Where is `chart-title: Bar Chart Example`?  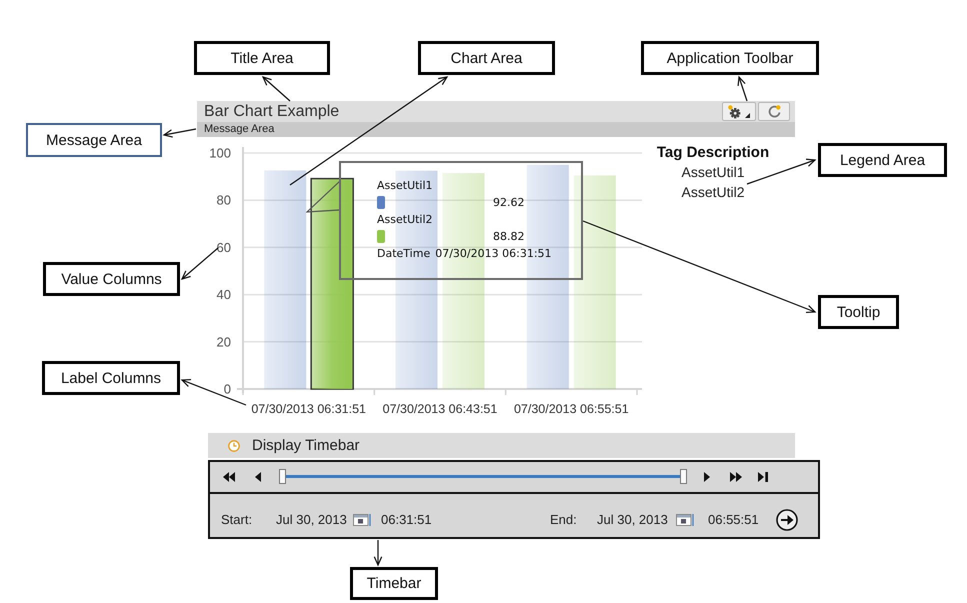 chart-title: Bar Chart Example is located at coordinates (272, 111).